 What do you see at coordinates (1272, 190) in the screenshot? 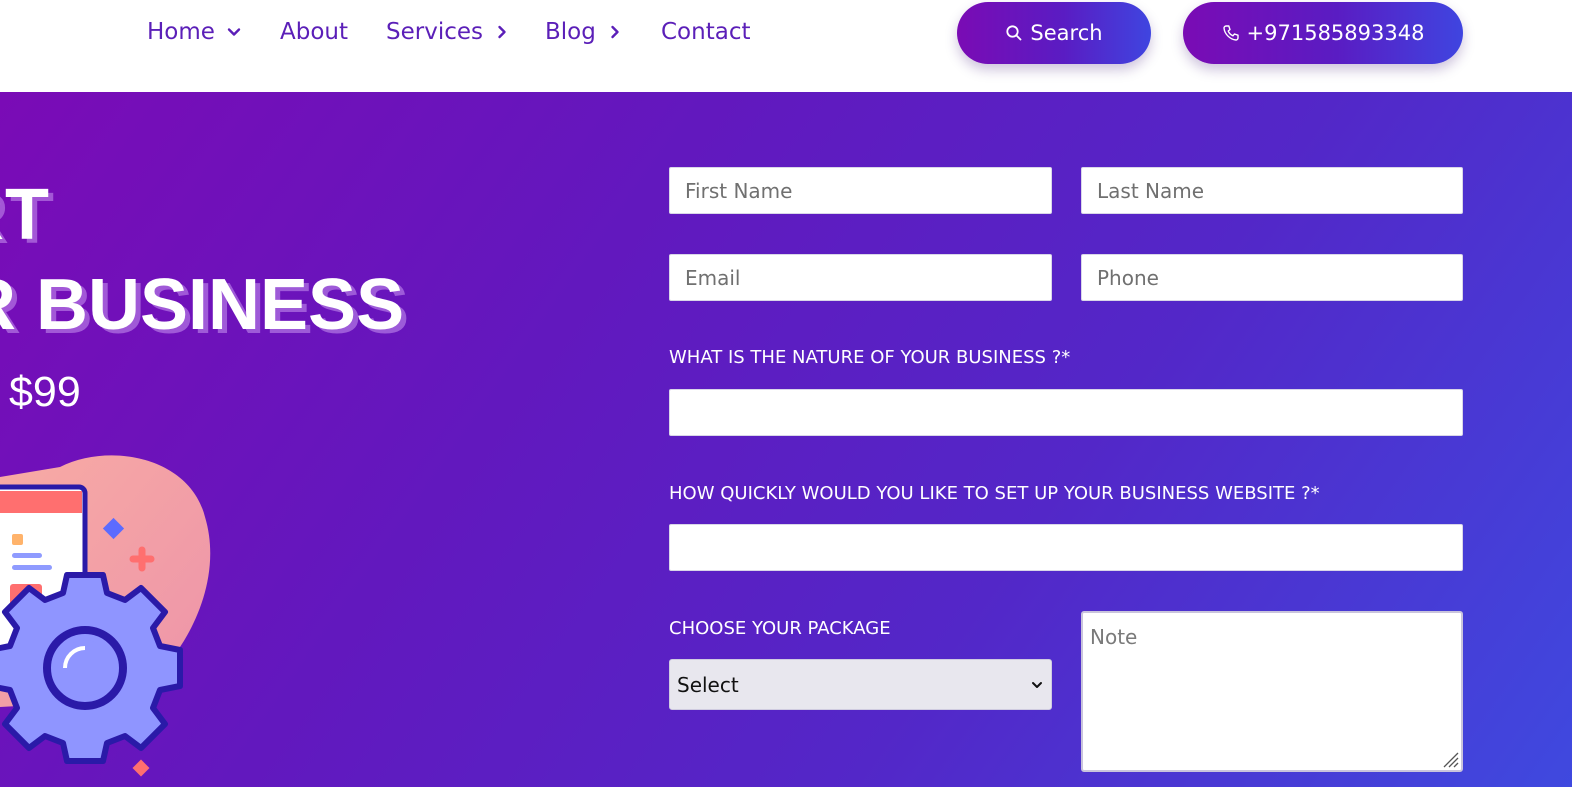
I see `last-name-field` at bounding box center [1272, 190].